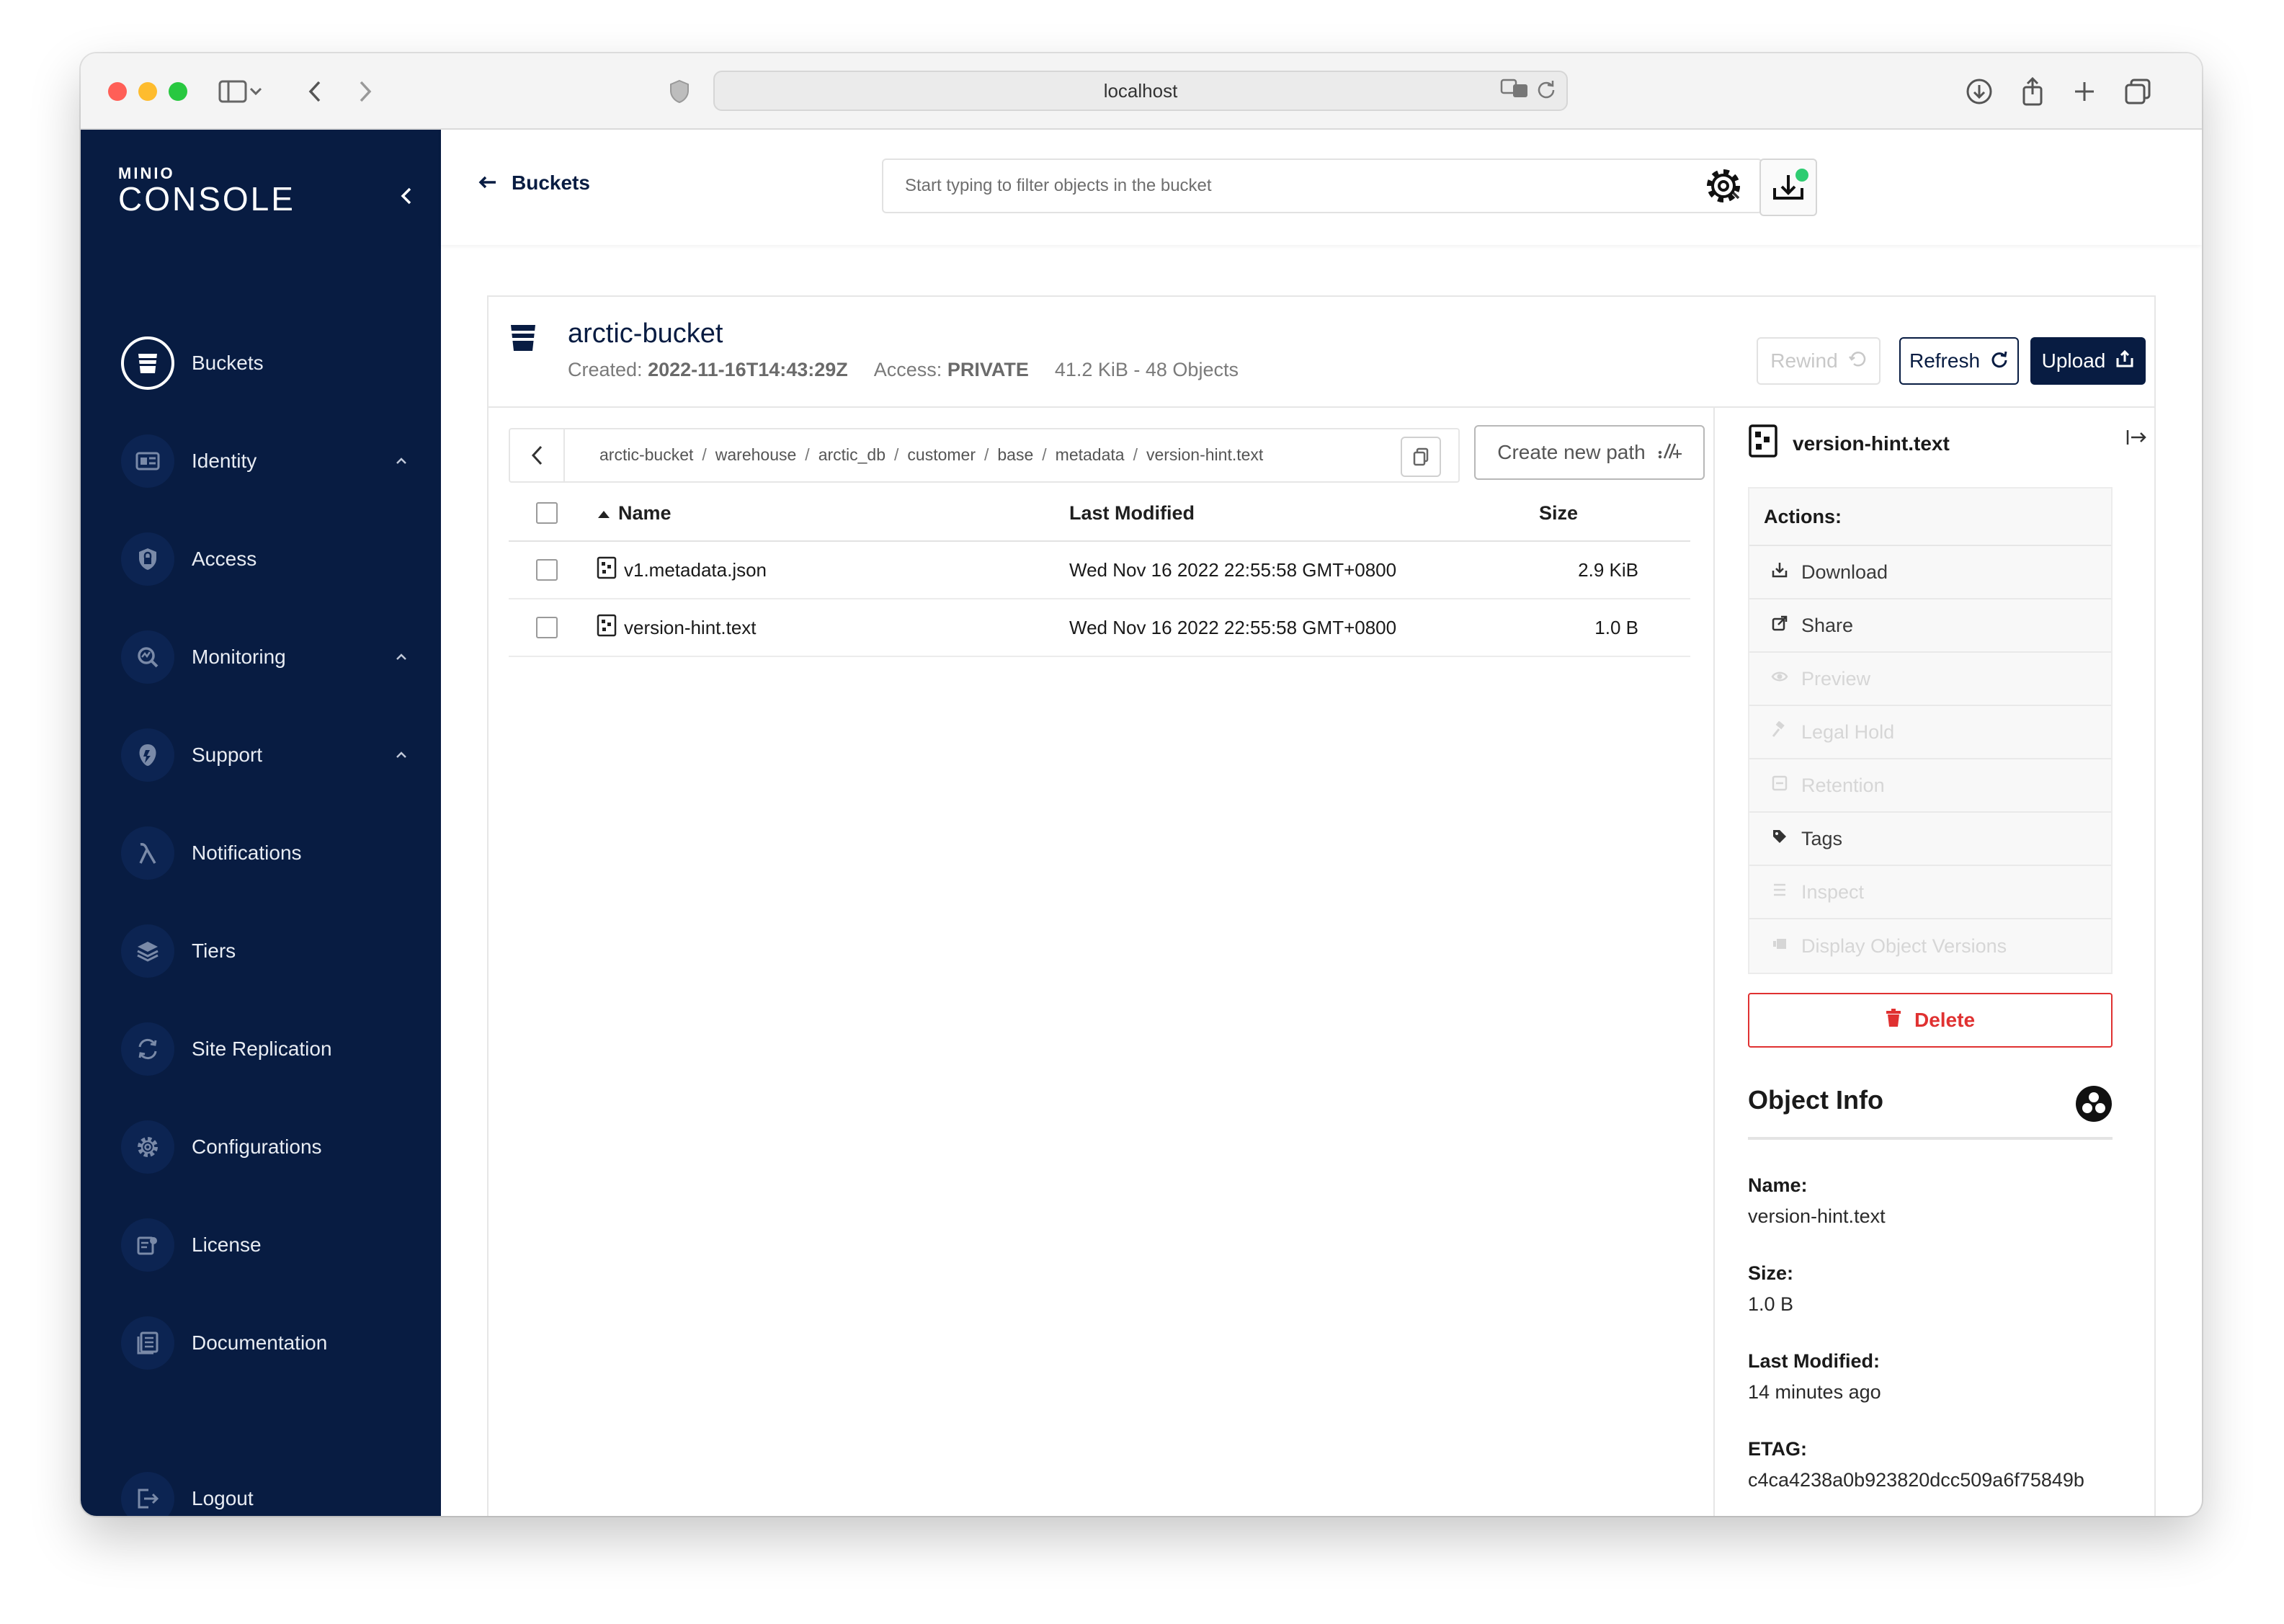 The image size is (2284, 1624). Describe the element at coordinates (1779, 892) in the screenshot. I see `inspect-icon` at that location.